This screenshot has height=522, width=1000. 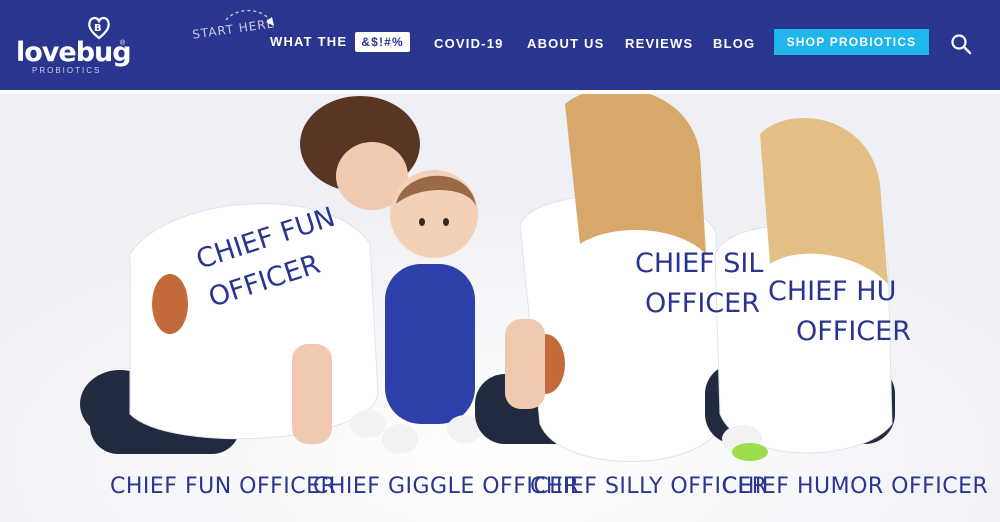 I want to click on caption-chief-fun: CHIEF FUN OFFICER, so click(x=223, y=486).